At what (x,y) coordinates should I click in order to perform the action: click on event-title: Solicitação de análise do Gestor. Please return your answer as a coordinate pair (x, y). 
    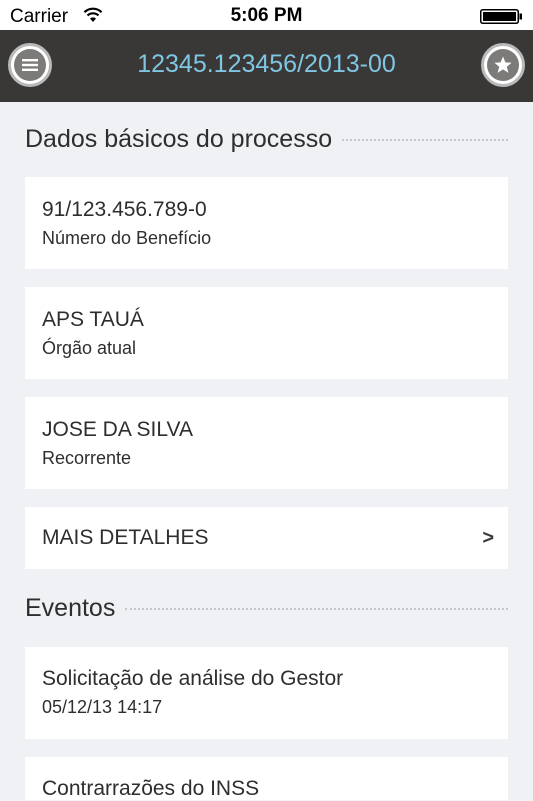
    Looking at the image, I should click on (193, 678).